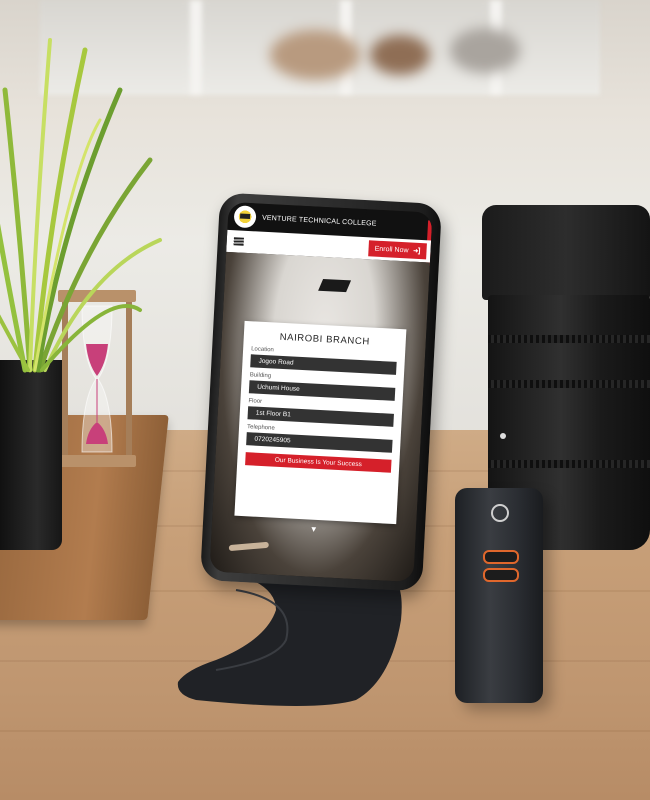  Describe the element at coordinates (417, 251) in the screenshot. I see `login-arrow-icon` at that location.